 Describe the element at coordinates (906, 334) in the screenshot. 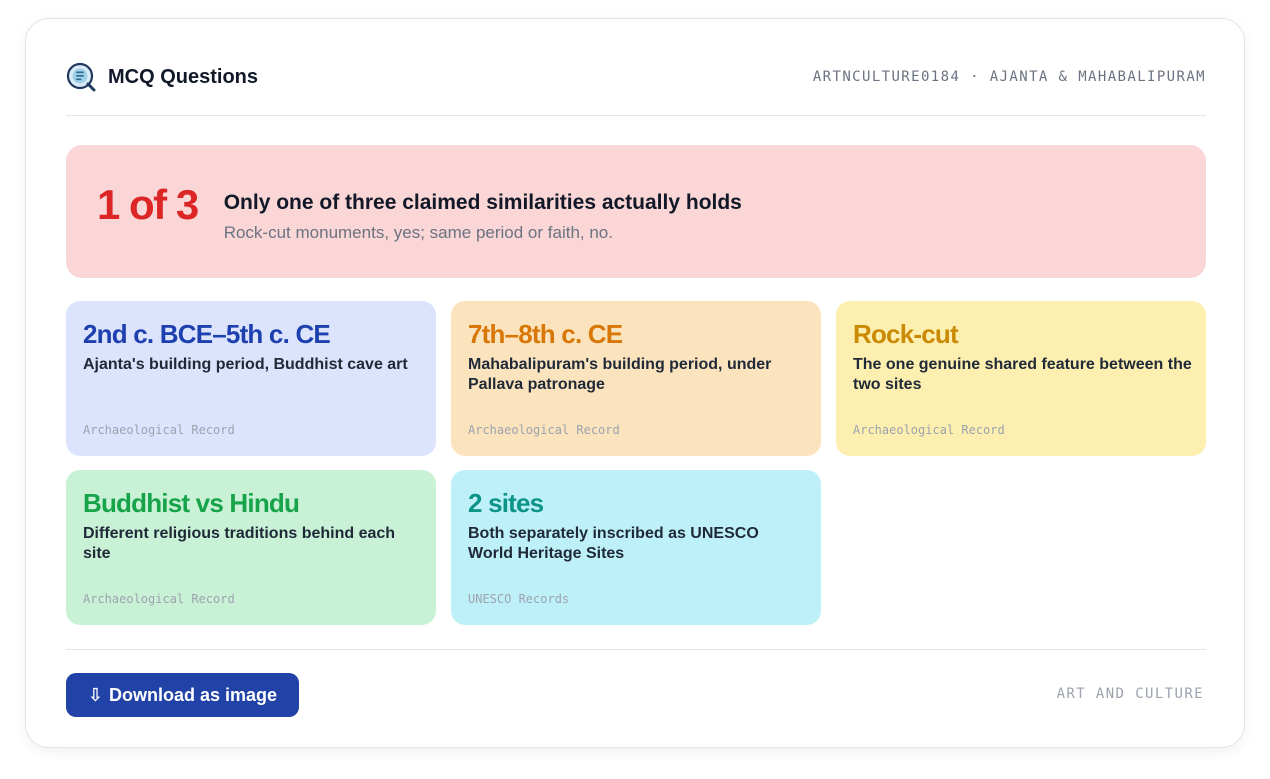

I see `tile-value: Rock-cut` at that location.